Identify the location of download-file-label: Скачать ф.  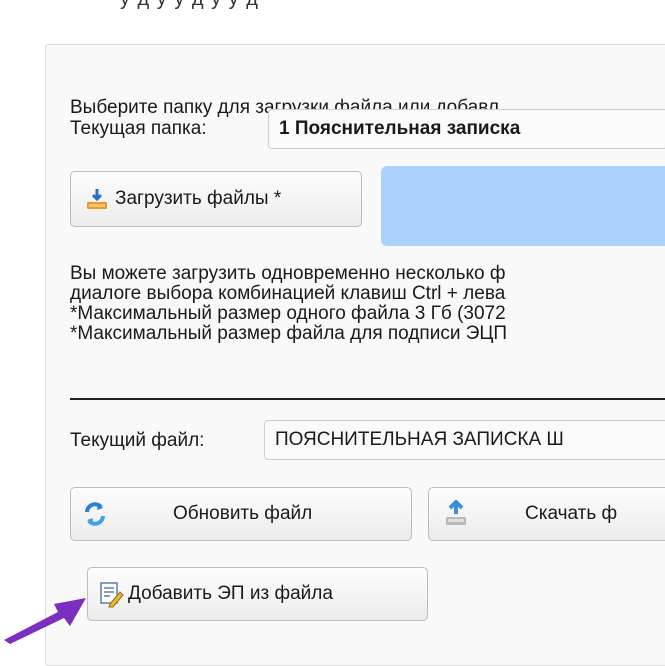
(571, 513).